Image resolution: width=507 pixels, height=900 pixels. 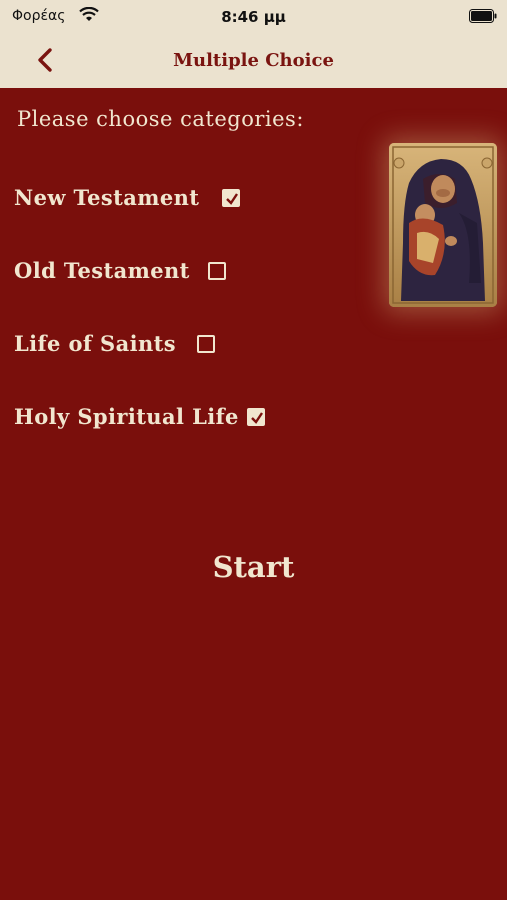 I want to click on status-bar: Φορέας 8:46 μμ, so click(x=253, y=17).